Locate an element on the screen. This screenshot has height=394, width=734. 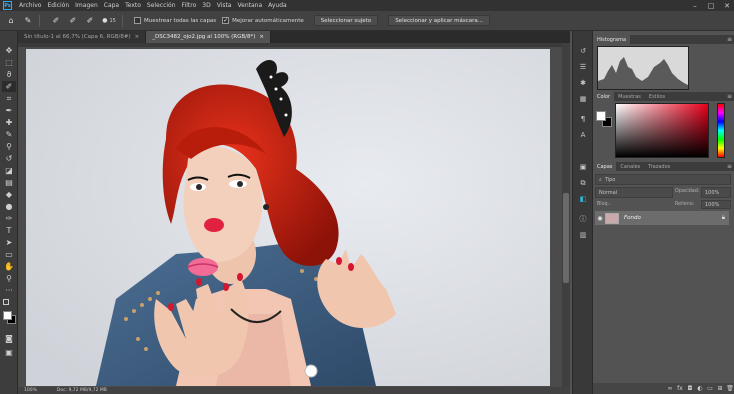
eraser-tool-icon: ◪ is located at coordinates (9, 170).